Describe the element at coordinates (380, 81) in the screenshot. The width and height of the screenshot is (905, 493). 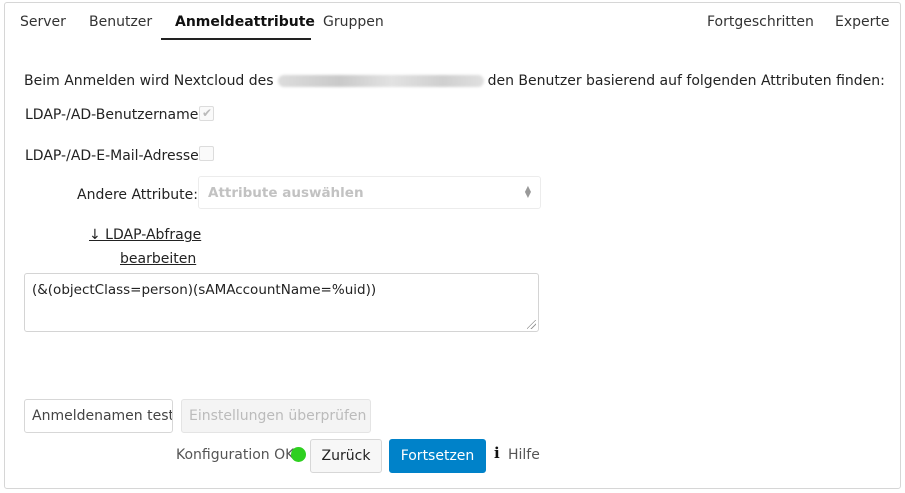
I see `redacted-text` at that location.